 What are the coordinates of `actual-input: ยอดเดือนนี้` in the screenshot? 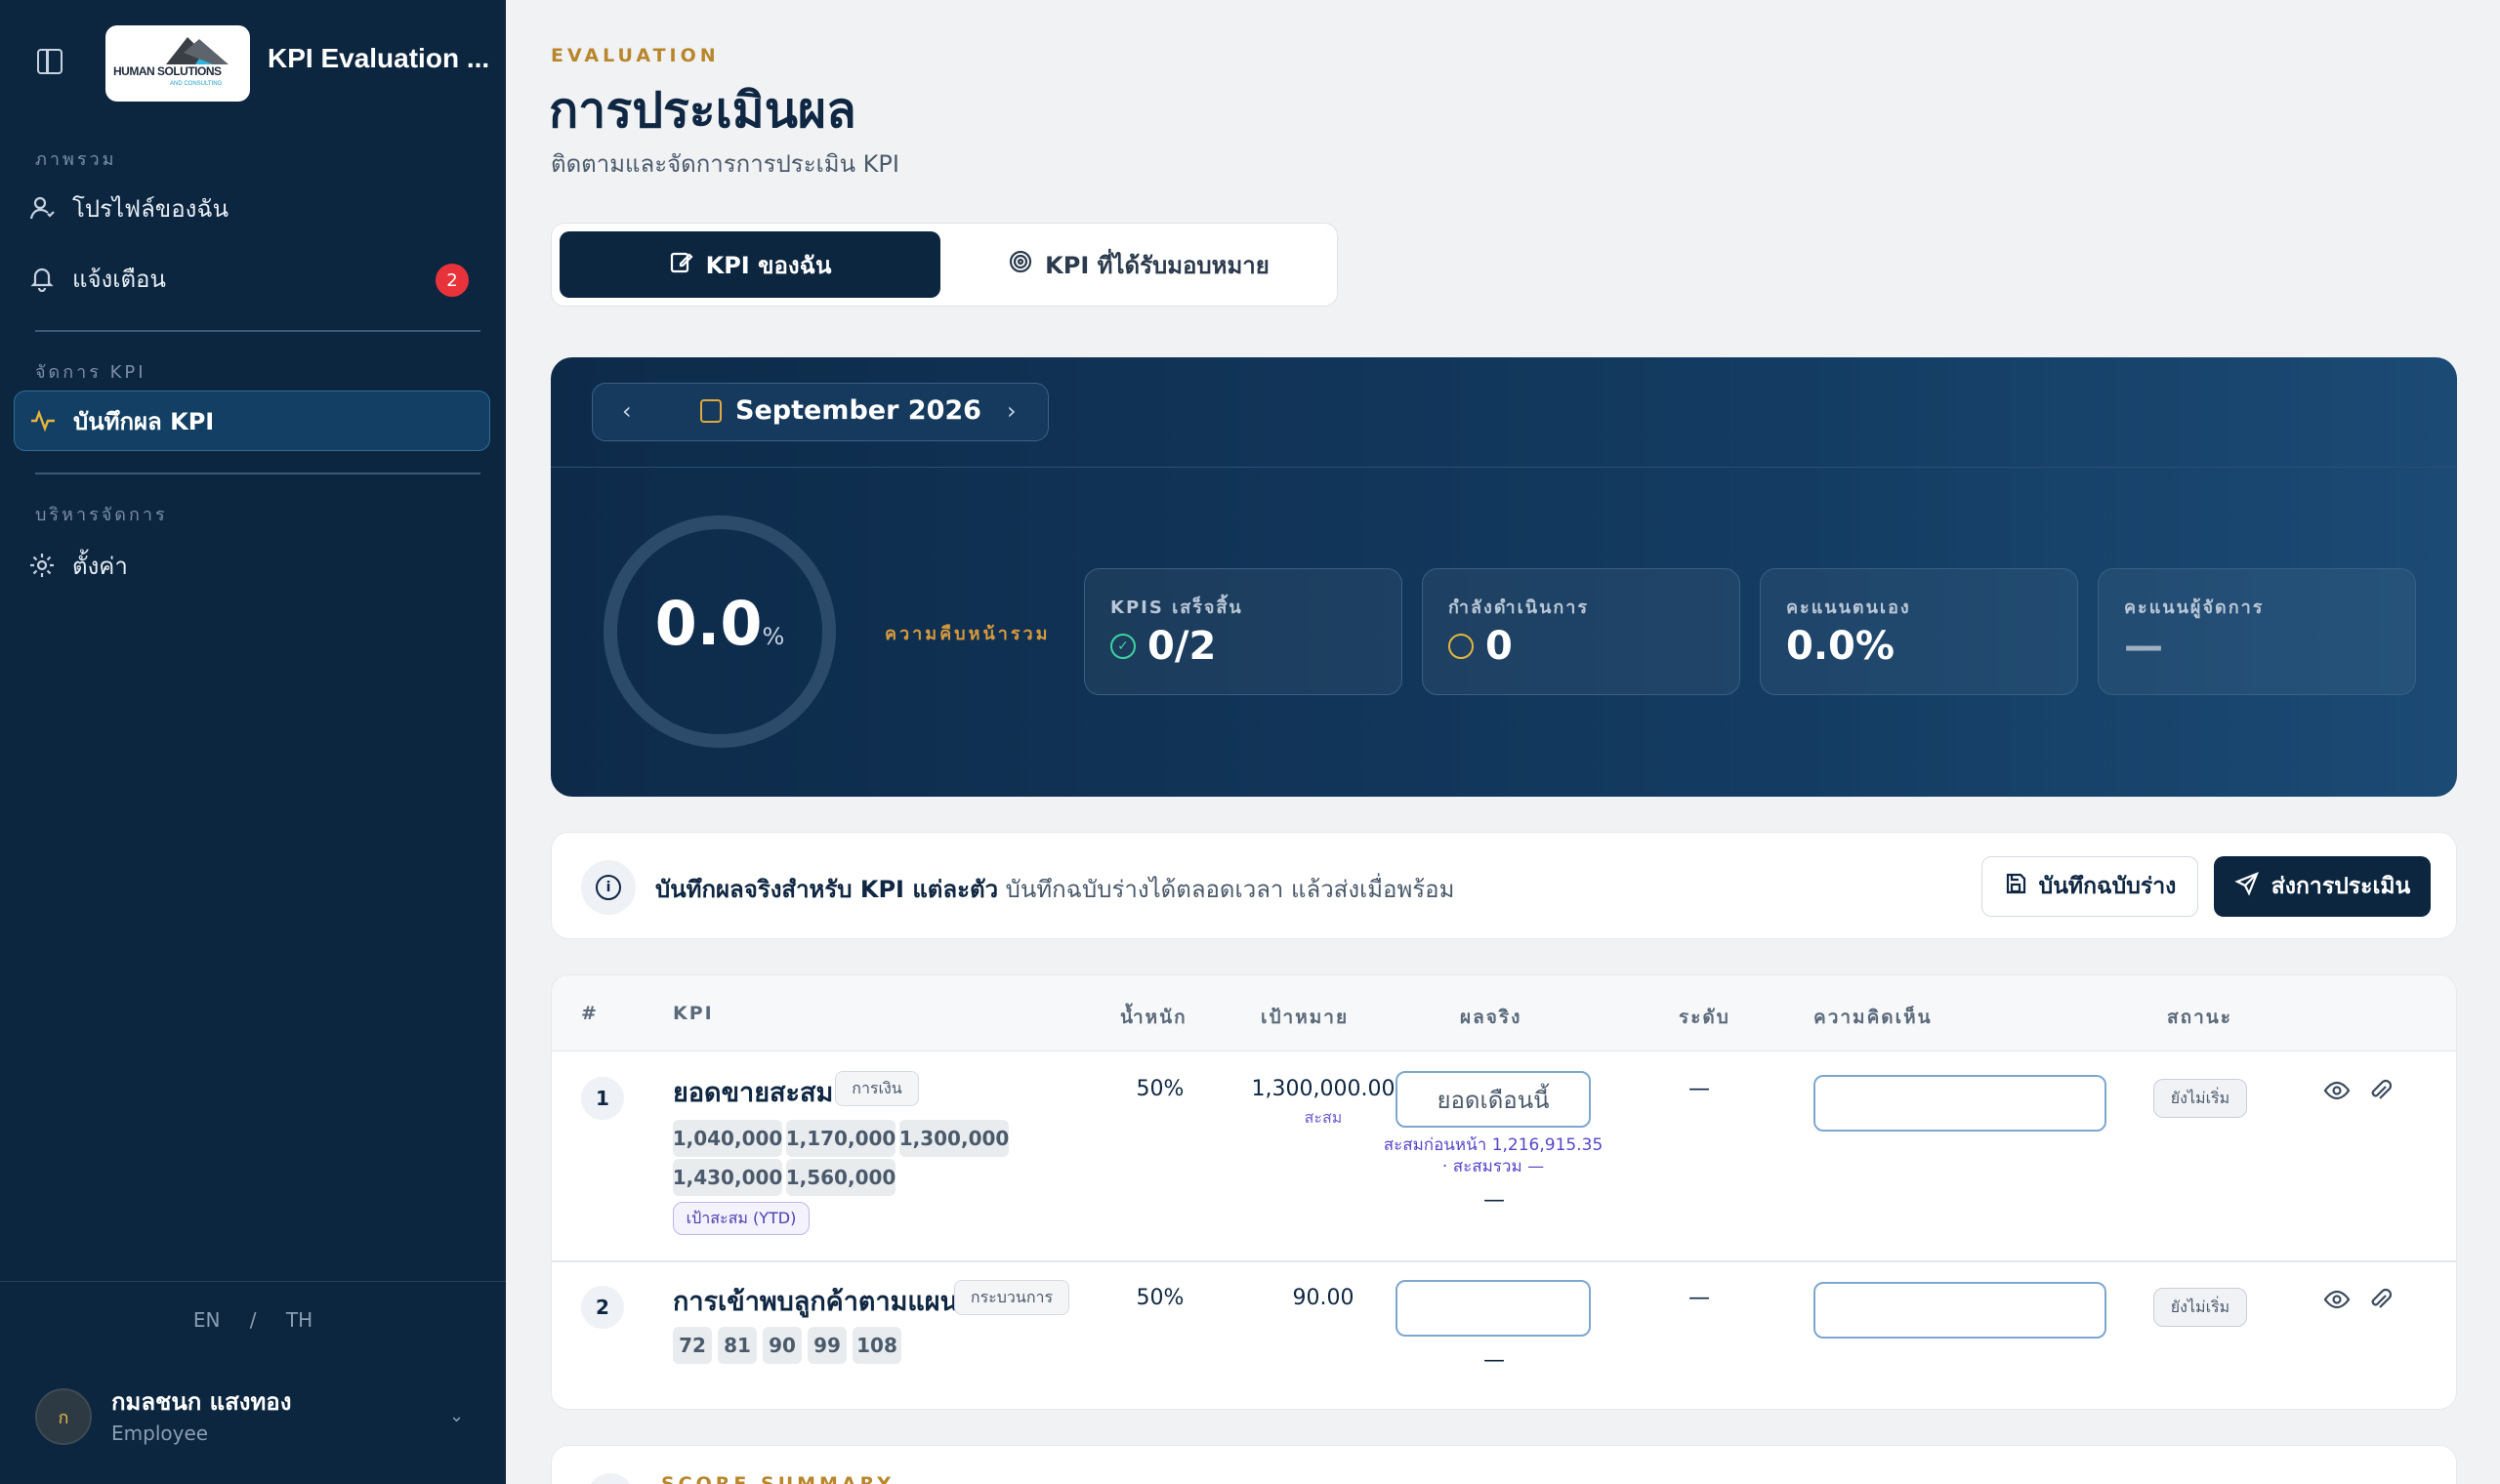 It's located at (1493, 1100).